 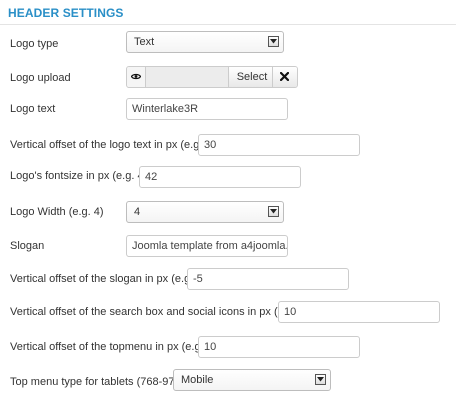 I want to click on logo-text-label: Logo text, so click(x=33, y=109).